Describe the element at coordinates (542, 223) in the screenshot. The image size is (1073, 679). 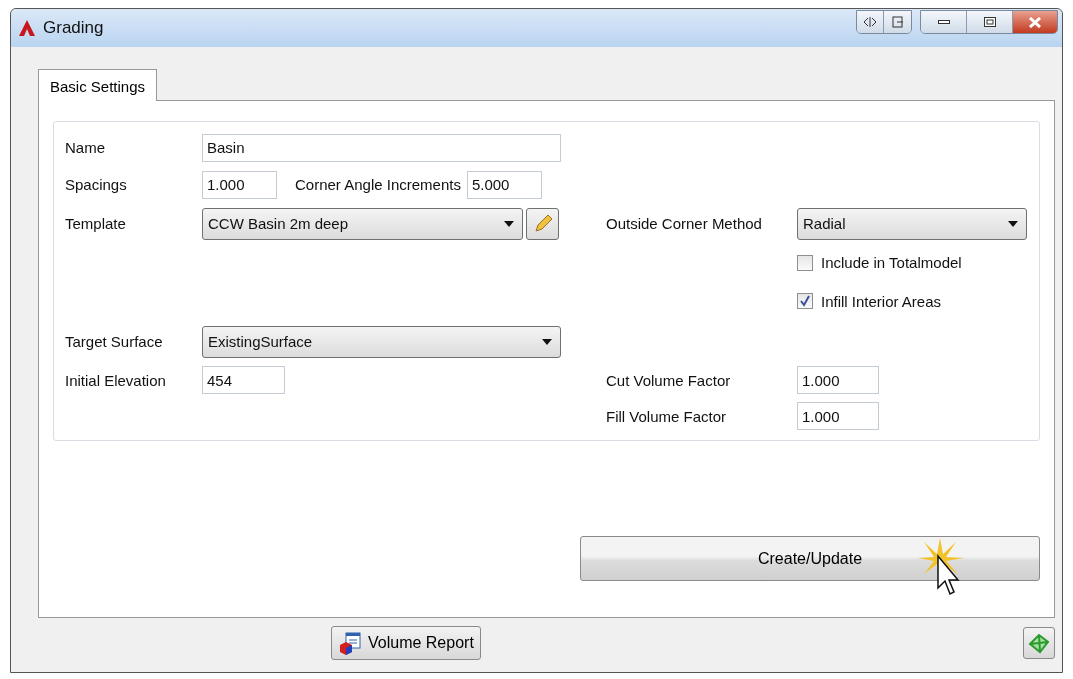
I see `pencil-icon` at that location.